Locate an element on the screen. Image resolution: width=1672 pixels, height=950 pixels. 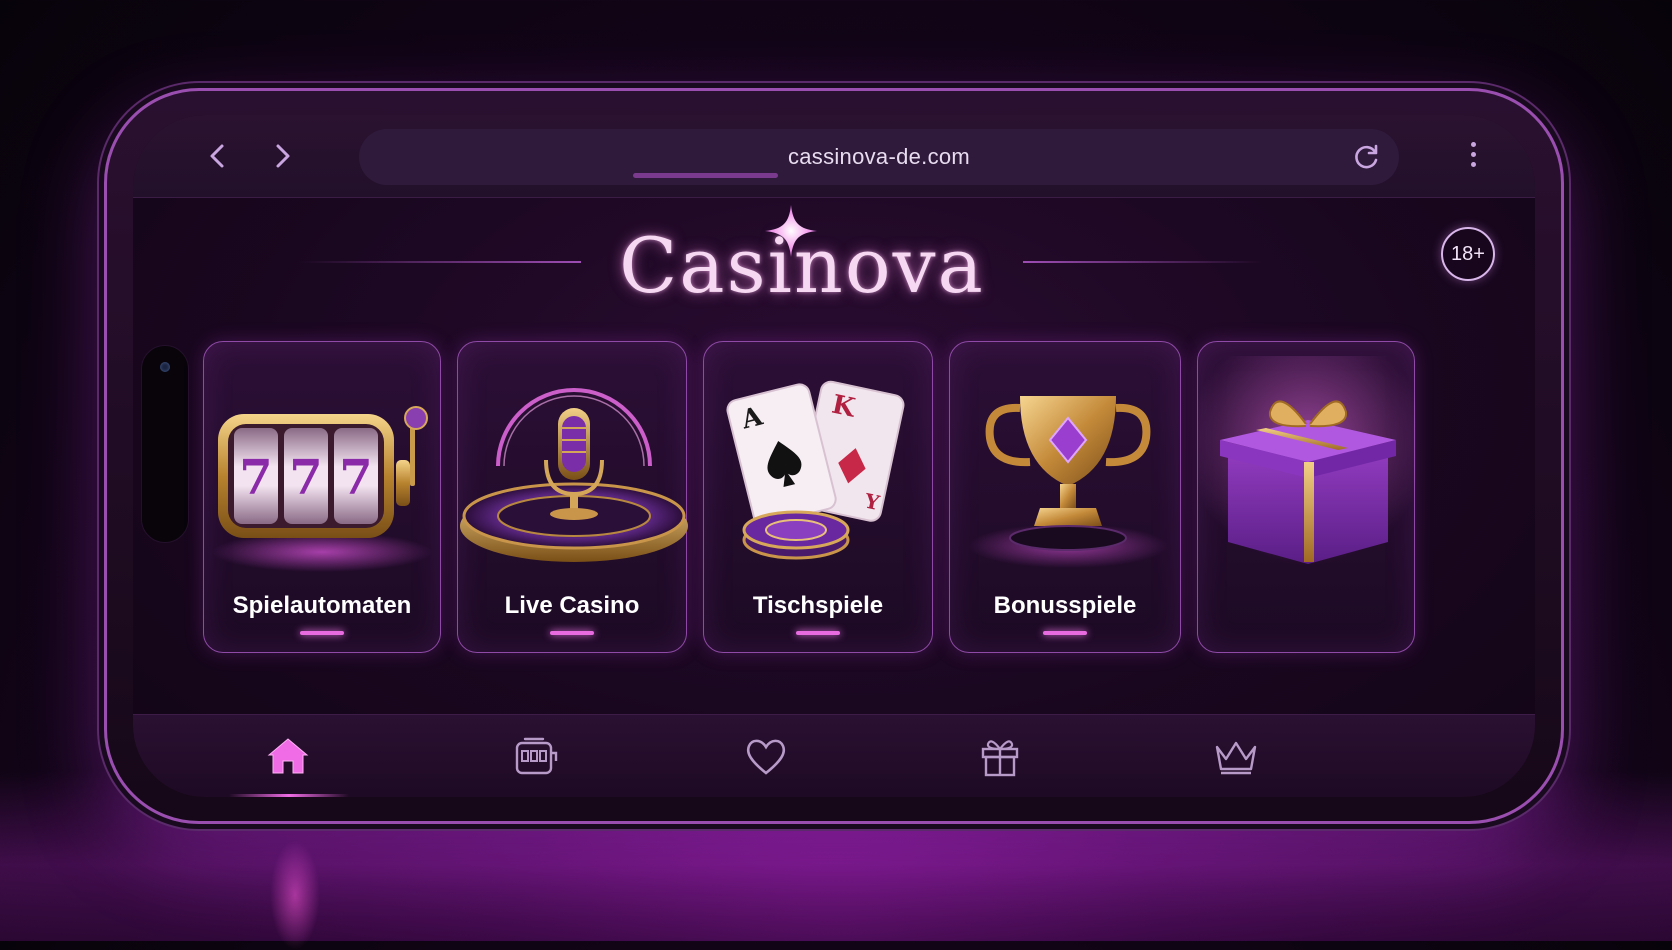
chevron-left-icon is located at coordinates (217, 156).